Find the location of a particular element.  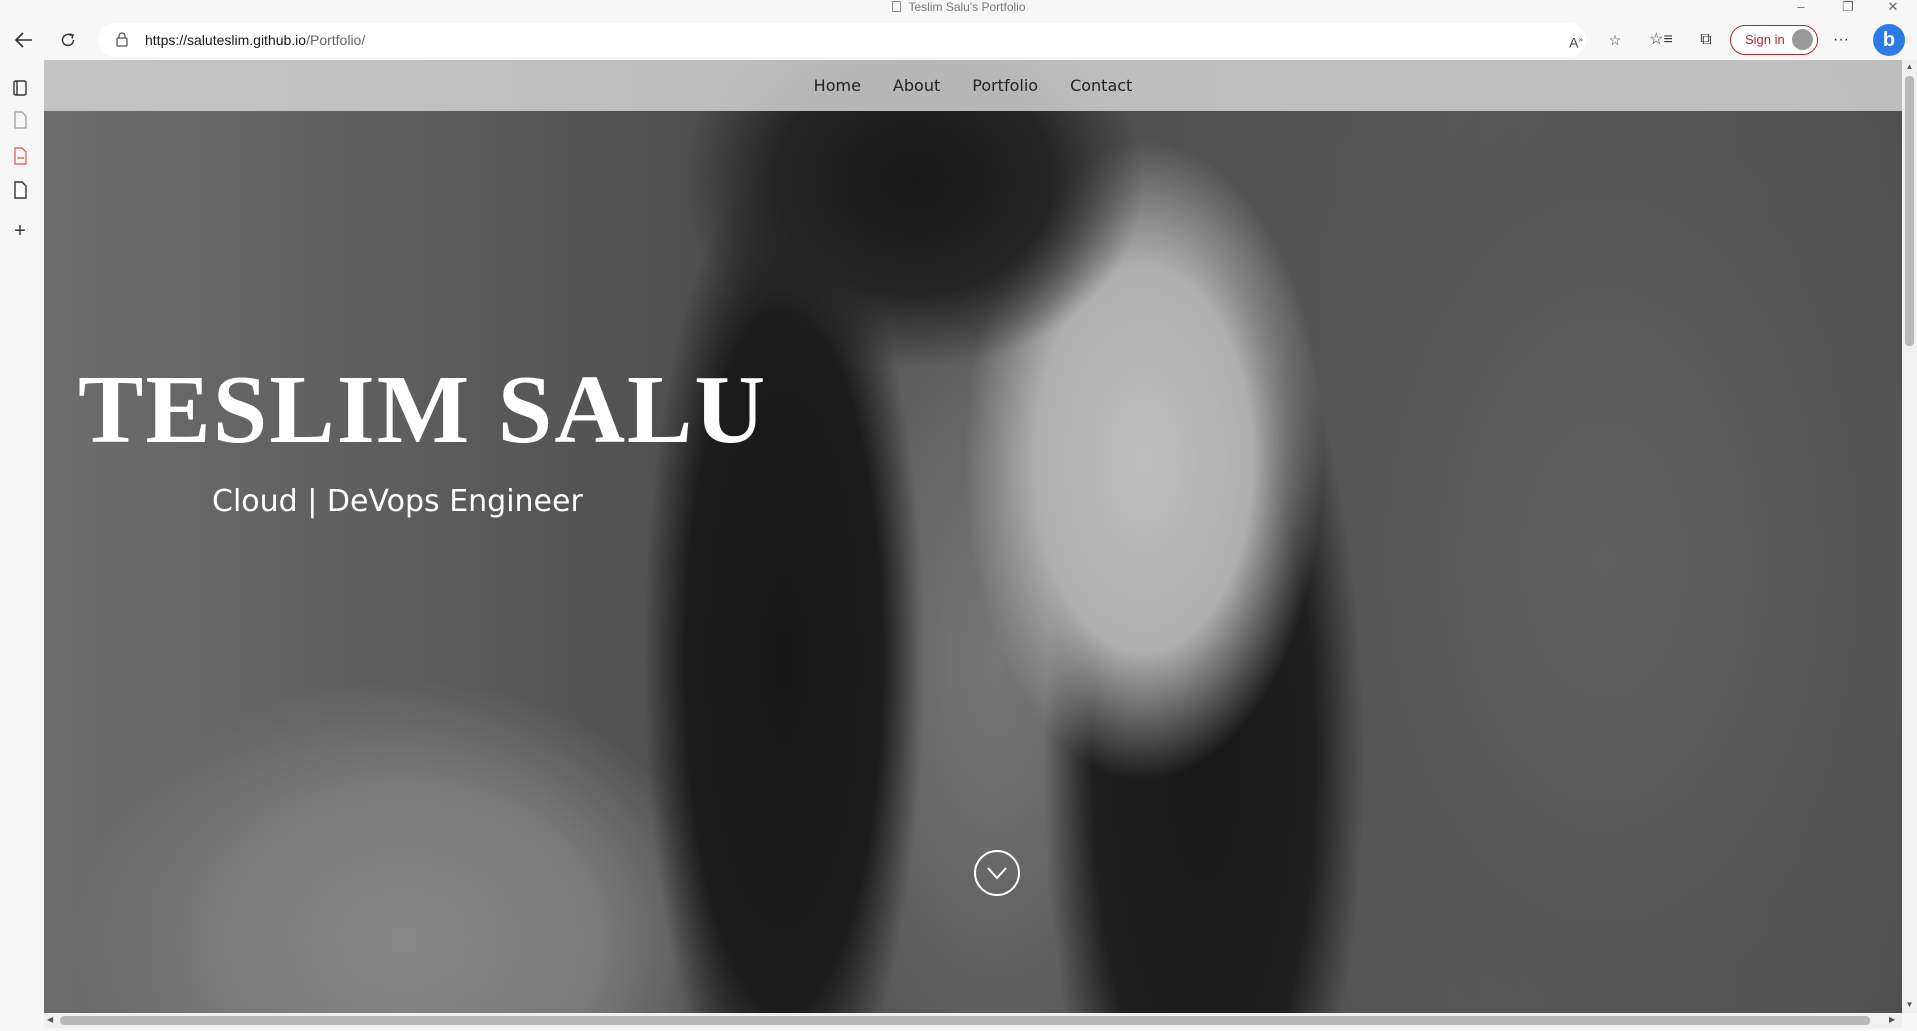

read-aloud-icon: A» is located at coordinates (1576, 40).